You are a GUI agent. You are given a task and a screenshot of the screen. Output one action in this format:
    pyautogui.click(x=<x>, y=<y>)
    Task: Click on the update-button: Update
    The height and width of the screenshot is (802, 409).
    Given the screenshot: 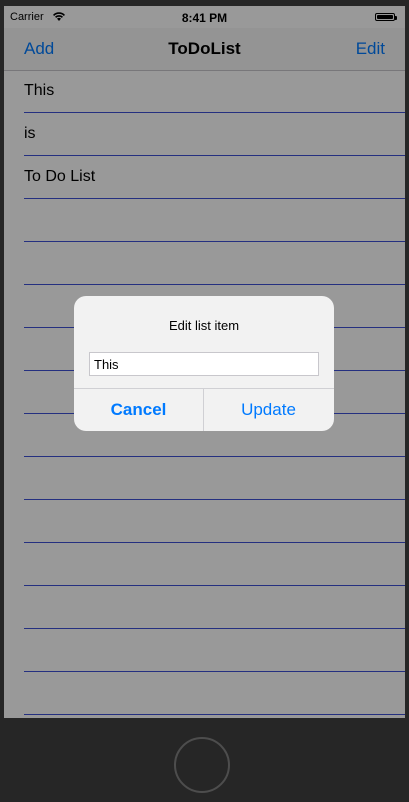 What is the action you would take?
    pyautogui.click(x=268, y=410)
    